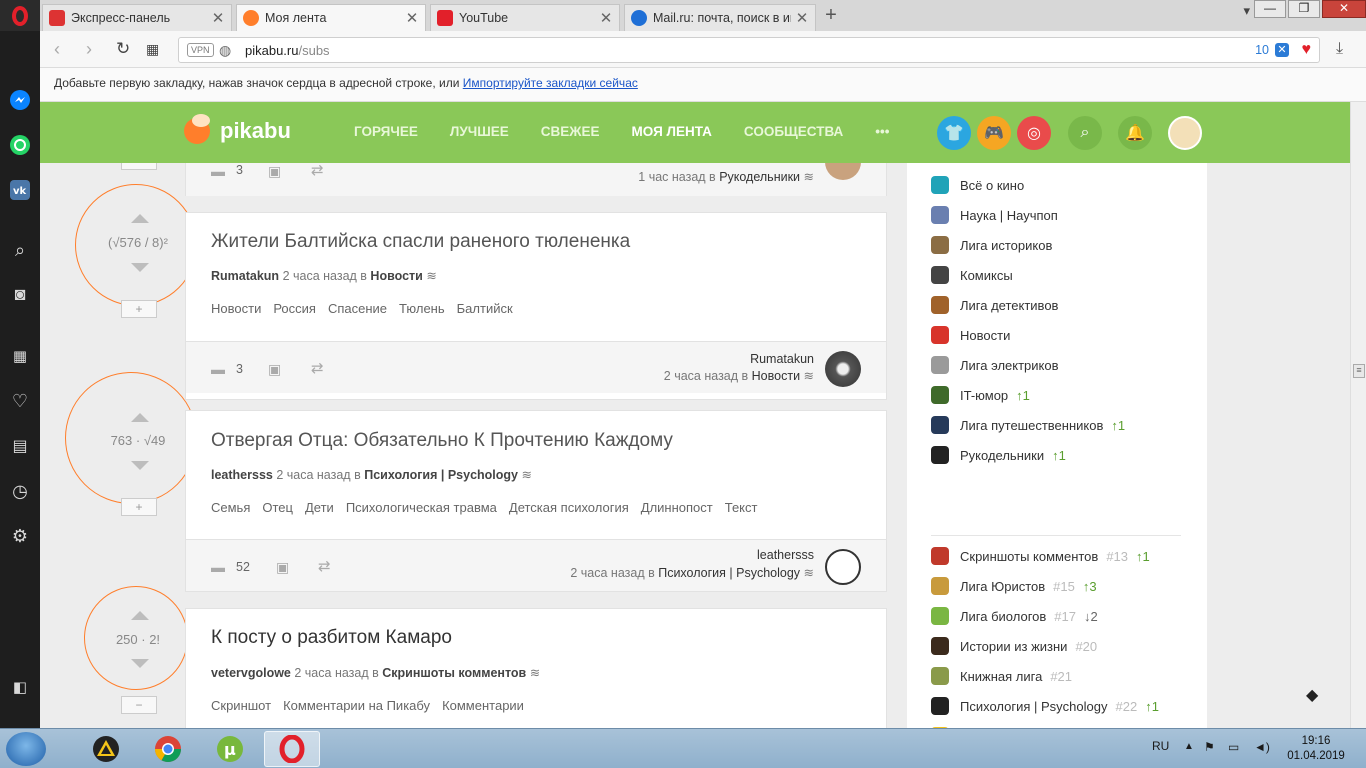 The image size is (1366, 768). I want to click on community-name: Лига историков, so click(1006, 245).